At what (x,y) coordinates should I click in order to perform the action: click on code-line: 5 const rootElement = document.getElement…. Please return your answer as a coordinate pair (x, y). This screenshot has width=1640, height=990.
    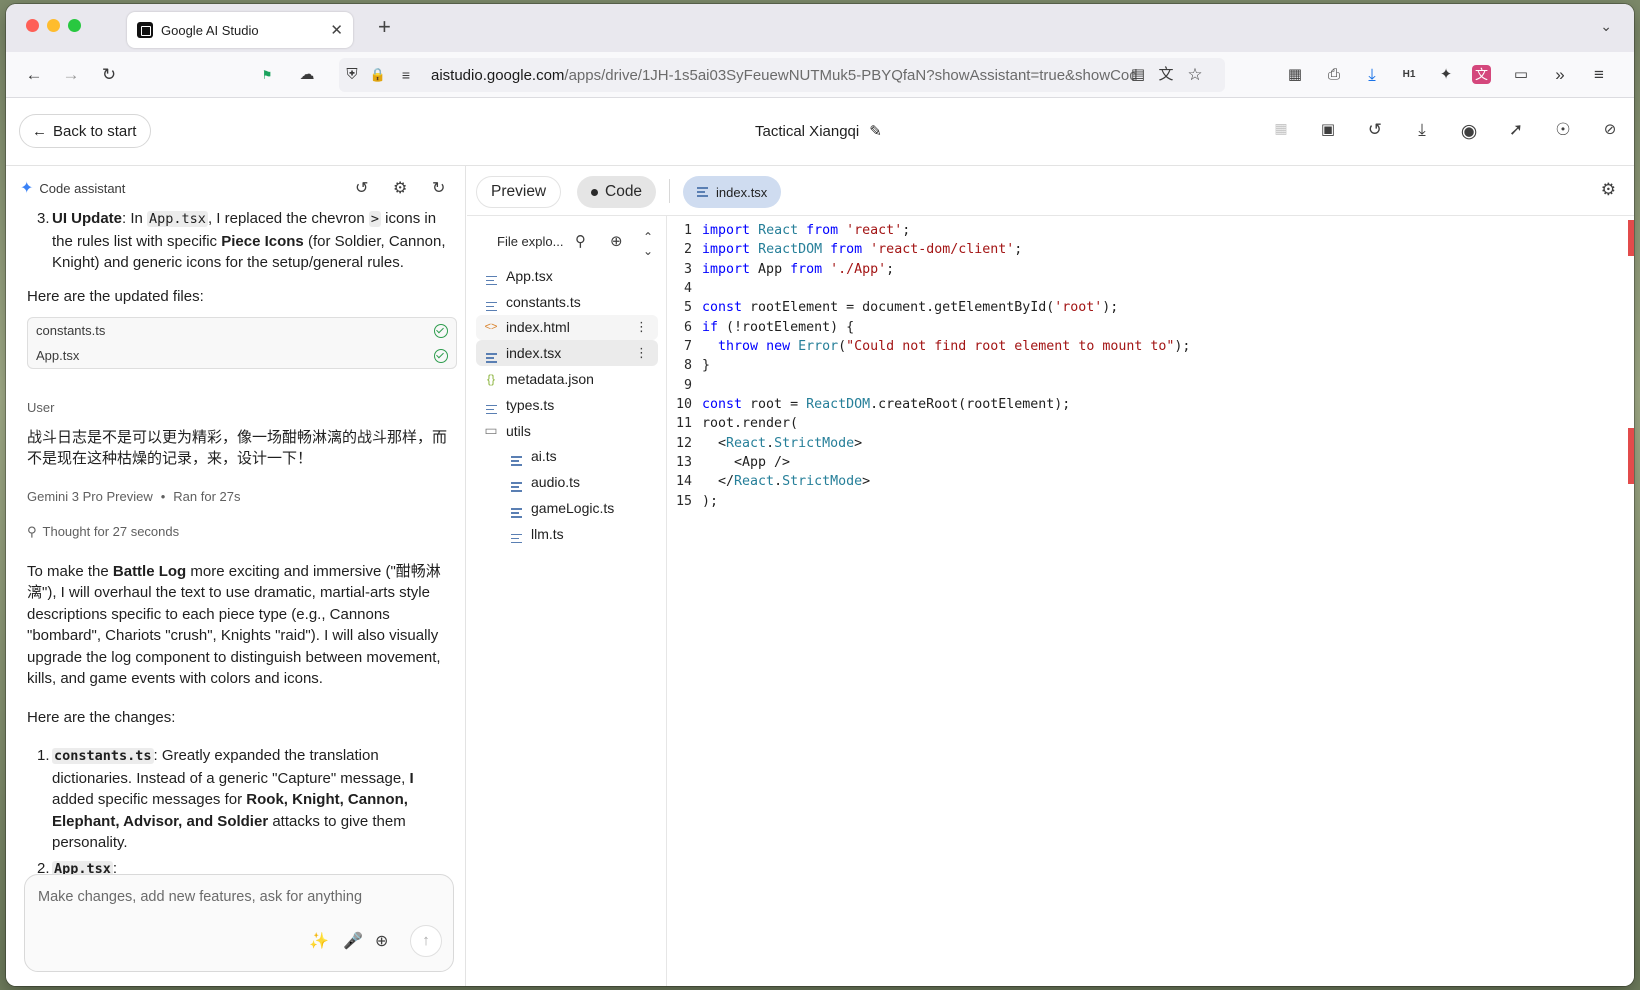
    Looking at the image, I should click on (929, 307).